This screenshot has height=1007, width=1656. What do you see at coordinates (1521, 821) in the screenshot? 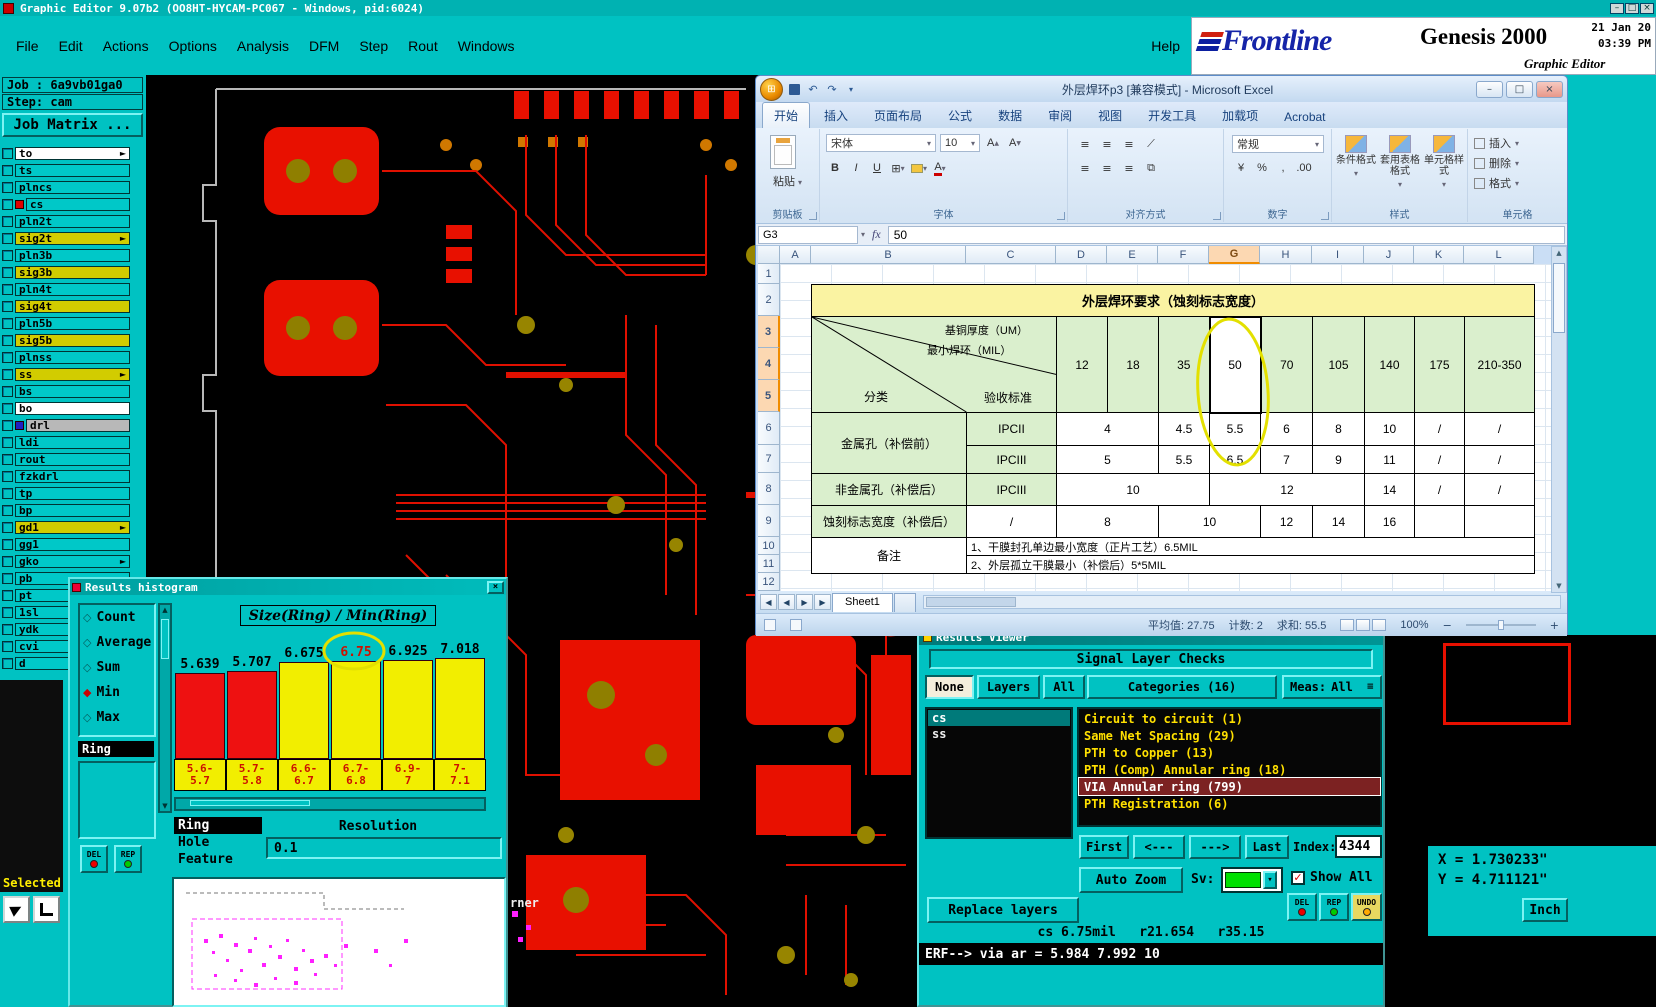
I see `pcb-right-canvas` at bounding box center [1521, 821].